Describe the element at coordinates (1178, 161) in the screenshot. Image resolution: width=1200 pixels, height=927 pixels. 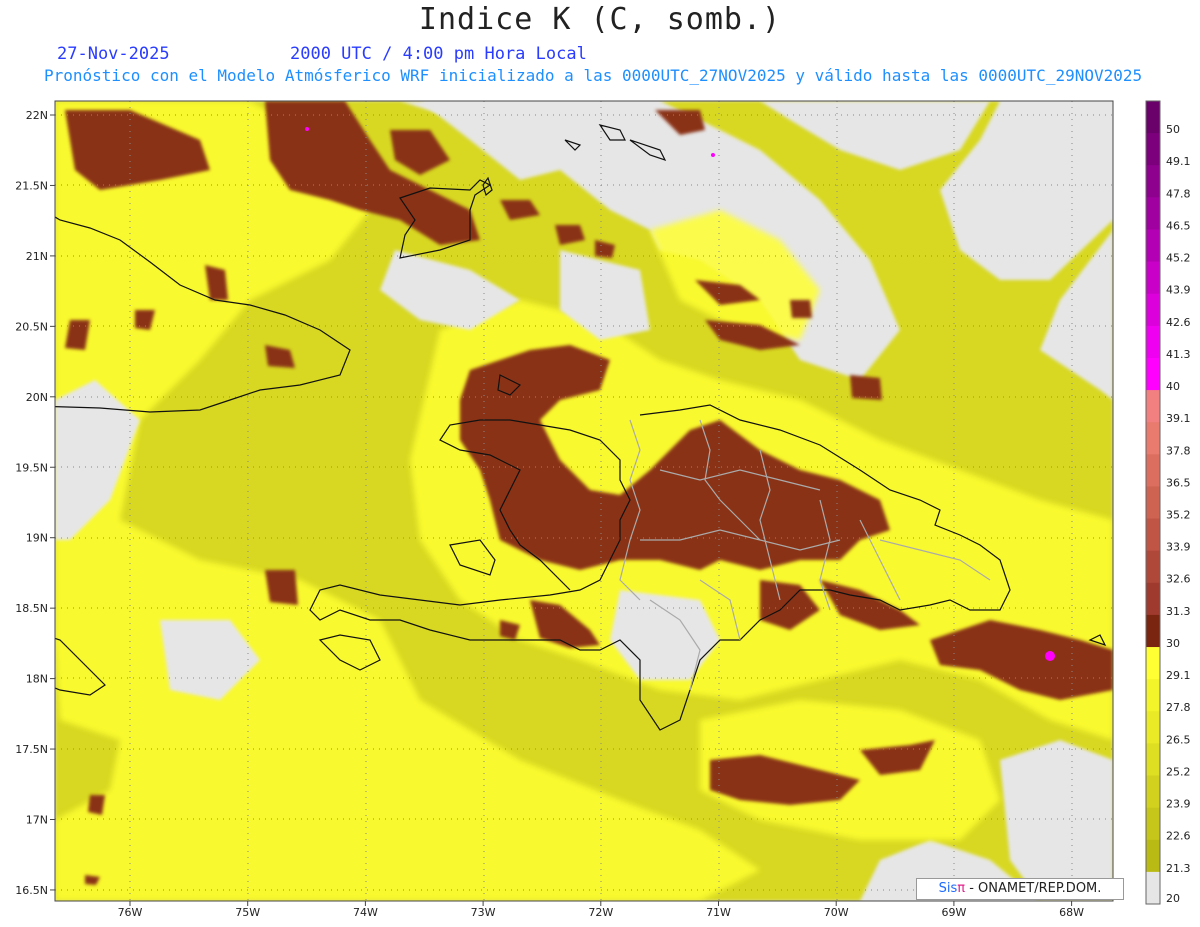
I see `colorbar-label: 49.1` at that location.